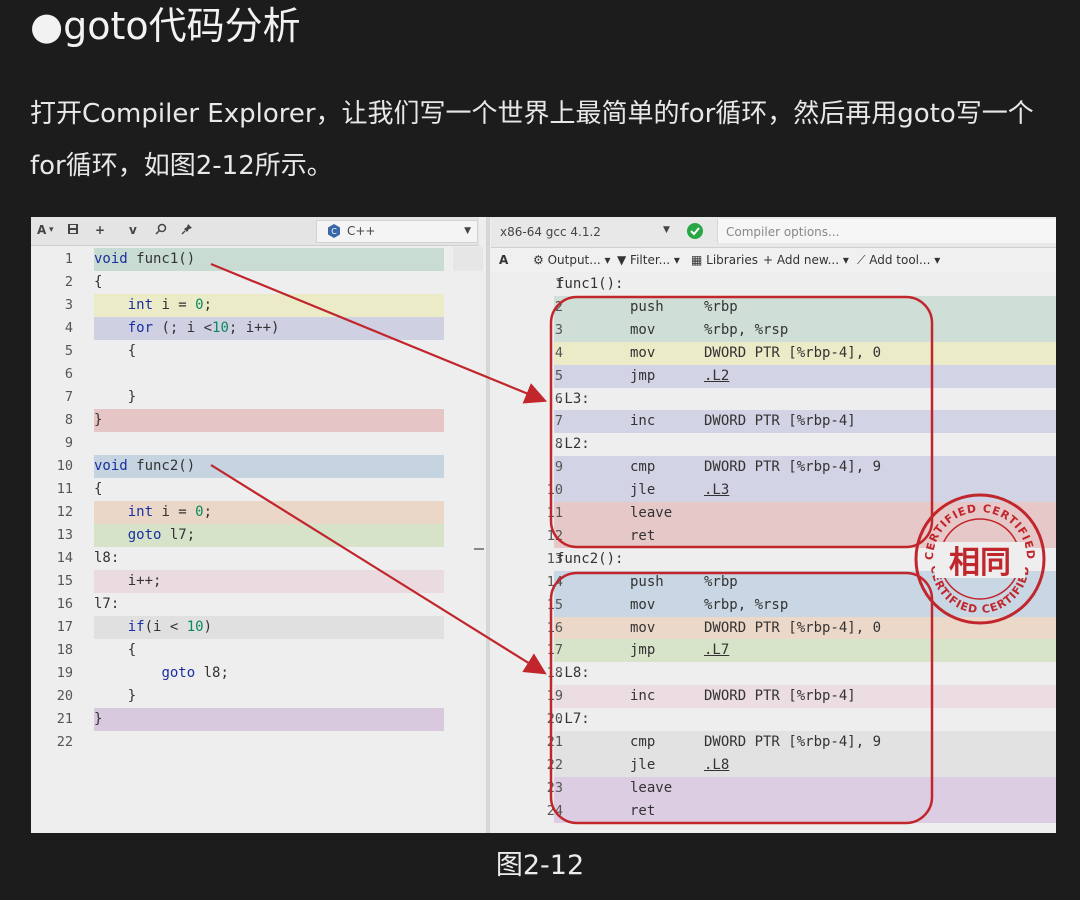 The image size is (1080, 900). What do you see at coordinates (378, 569) in the screenshot?
I see `func2-arrow` at bounding box center [378, 569].